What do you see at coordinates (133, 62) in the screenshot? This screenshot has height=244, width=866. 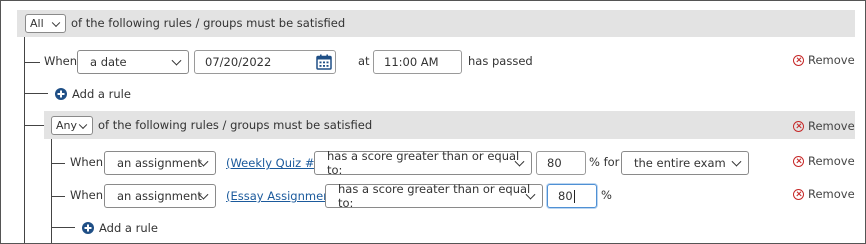 I see `rule1-type-select: a date` at bounding box center [133, 62].